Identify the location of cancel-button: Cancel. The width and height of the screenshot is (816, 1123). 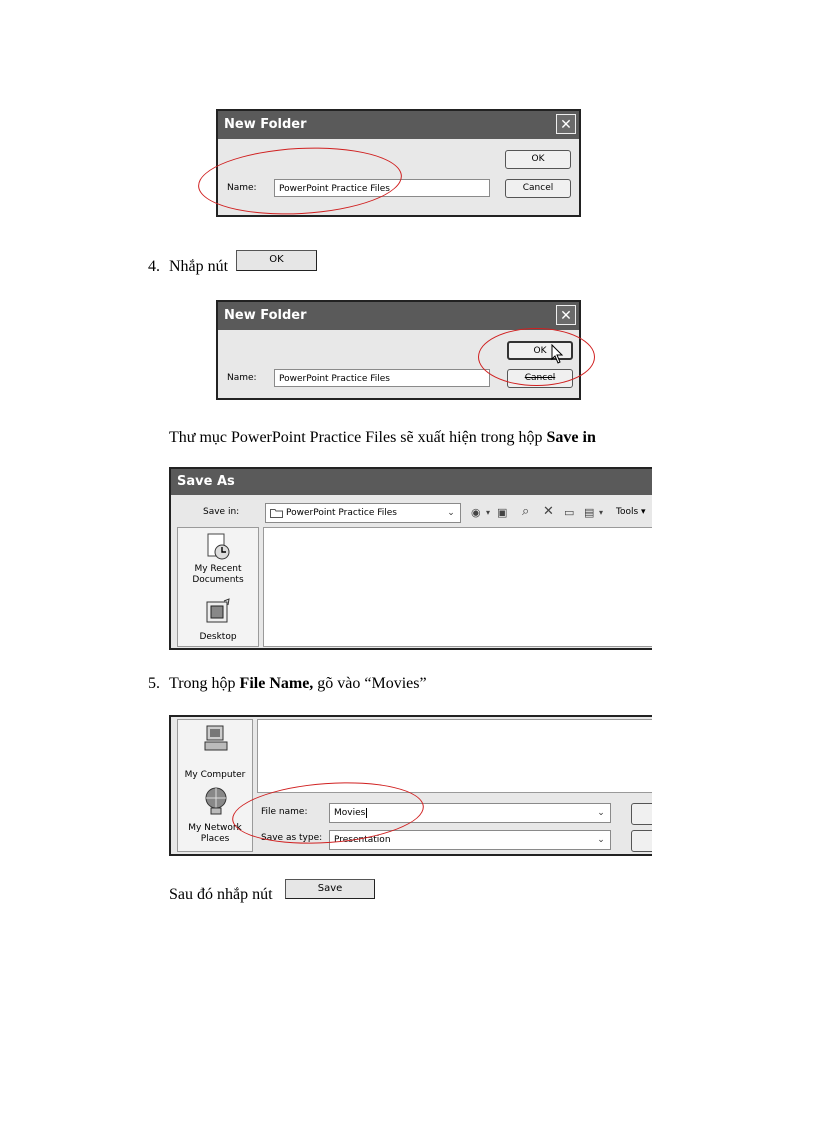
(538, 188).